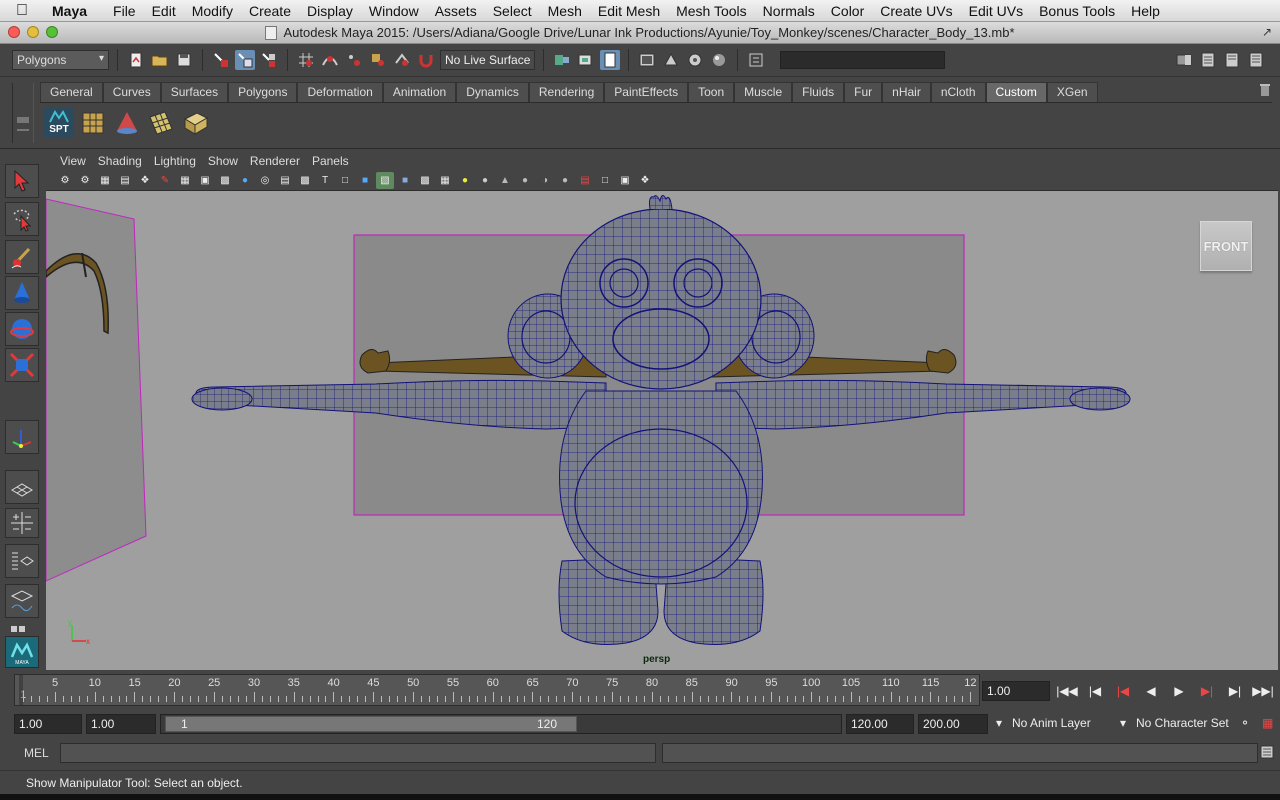  What do you see at coordinates (1207, 691) in the screenshot?
I see `step-forward-key-icon: ▶|` at bounding box center [1207, 691].